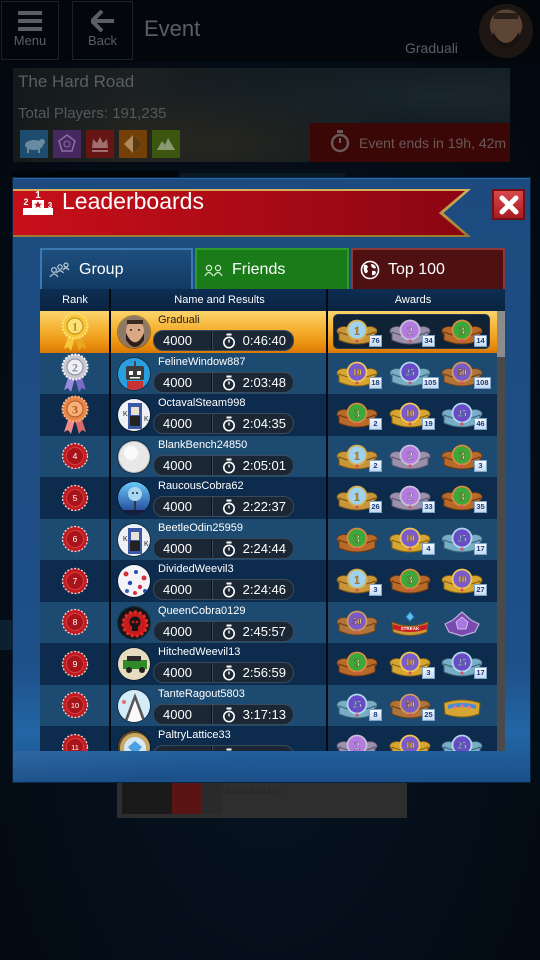 This screenshot has width=540, height=960. I want to click on player-score: 4000, so click(177, 506).